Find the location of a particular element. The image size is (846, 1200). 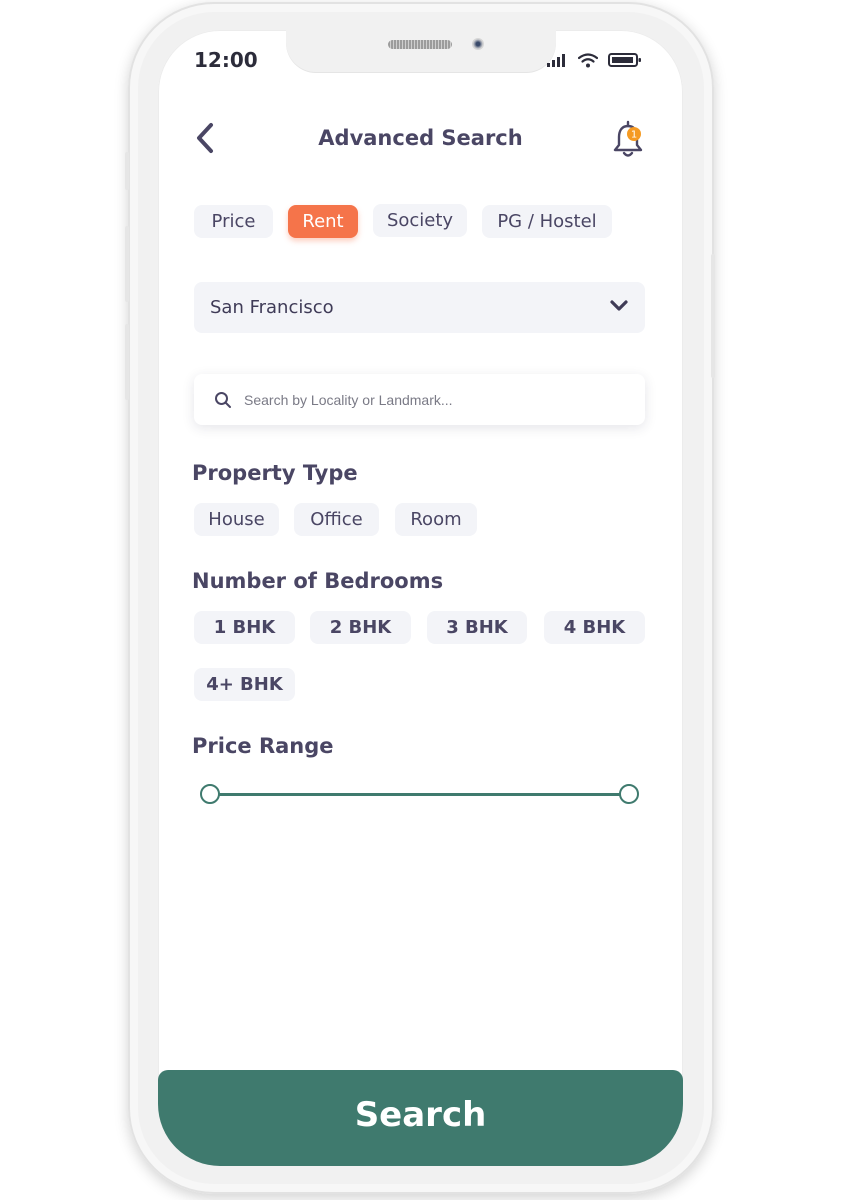

app-header: Advanced Search 1 is located at coordinates (420, 140).